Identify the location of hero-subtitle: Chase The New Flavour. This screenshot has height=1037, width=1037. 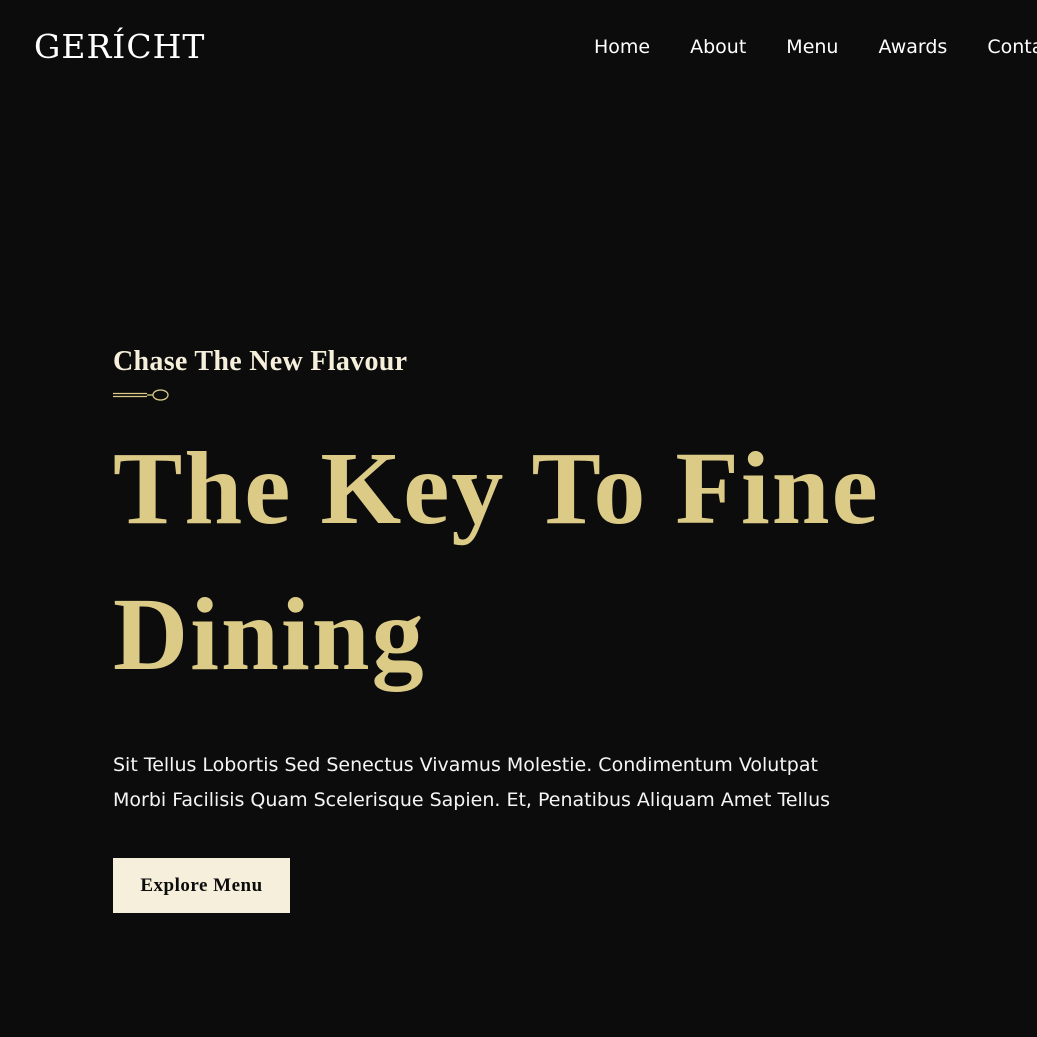
(260, 361).